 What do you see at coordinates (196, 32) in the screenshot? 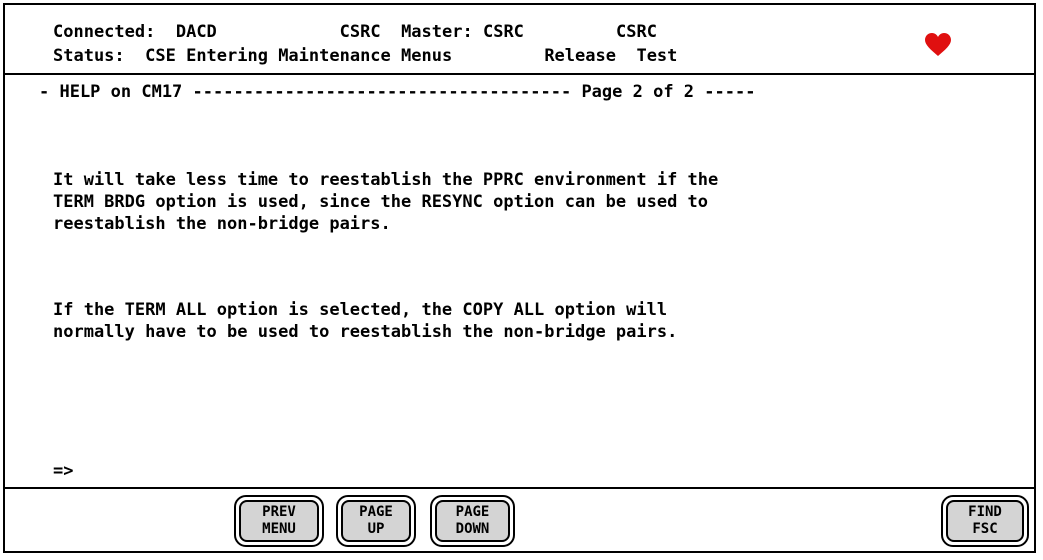
I see `connected-value: DACD` at bounding box center [196, 32].